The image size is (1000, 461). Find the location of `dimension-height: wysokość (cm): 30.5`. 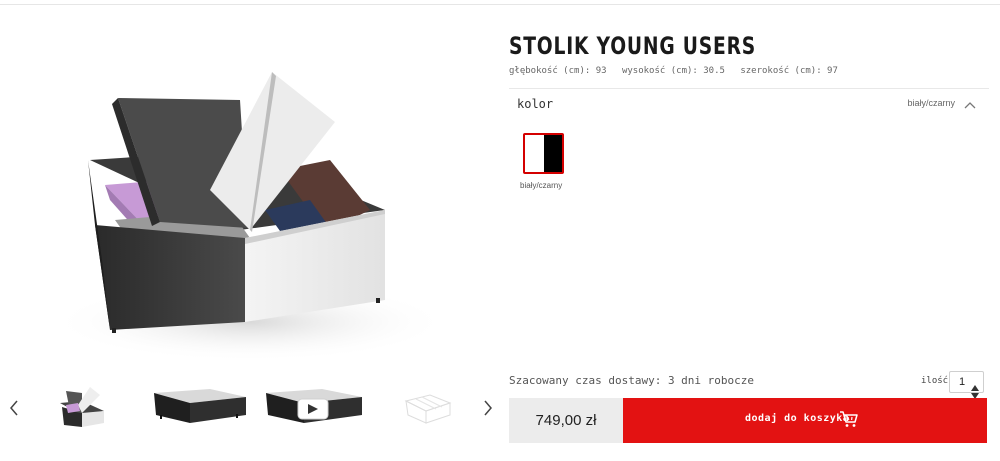

dimension-height: wysokość (cm): 30.5 is located at coordinates (673, 71).